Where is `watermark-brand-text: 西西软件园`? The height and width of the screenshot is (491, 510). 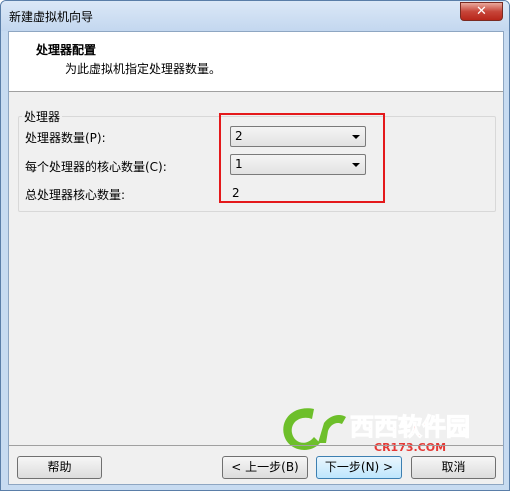
watermark-brand-text: 西西软件园 is located at coordinates (410, 427).